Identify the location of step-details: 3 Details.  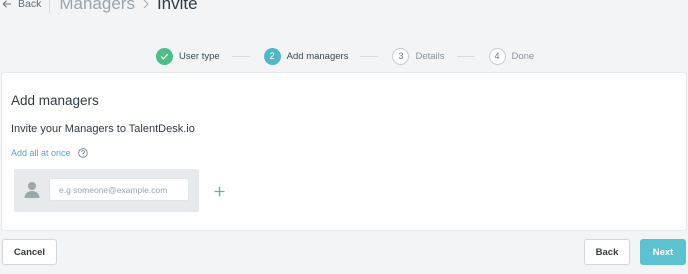
(418, 56).